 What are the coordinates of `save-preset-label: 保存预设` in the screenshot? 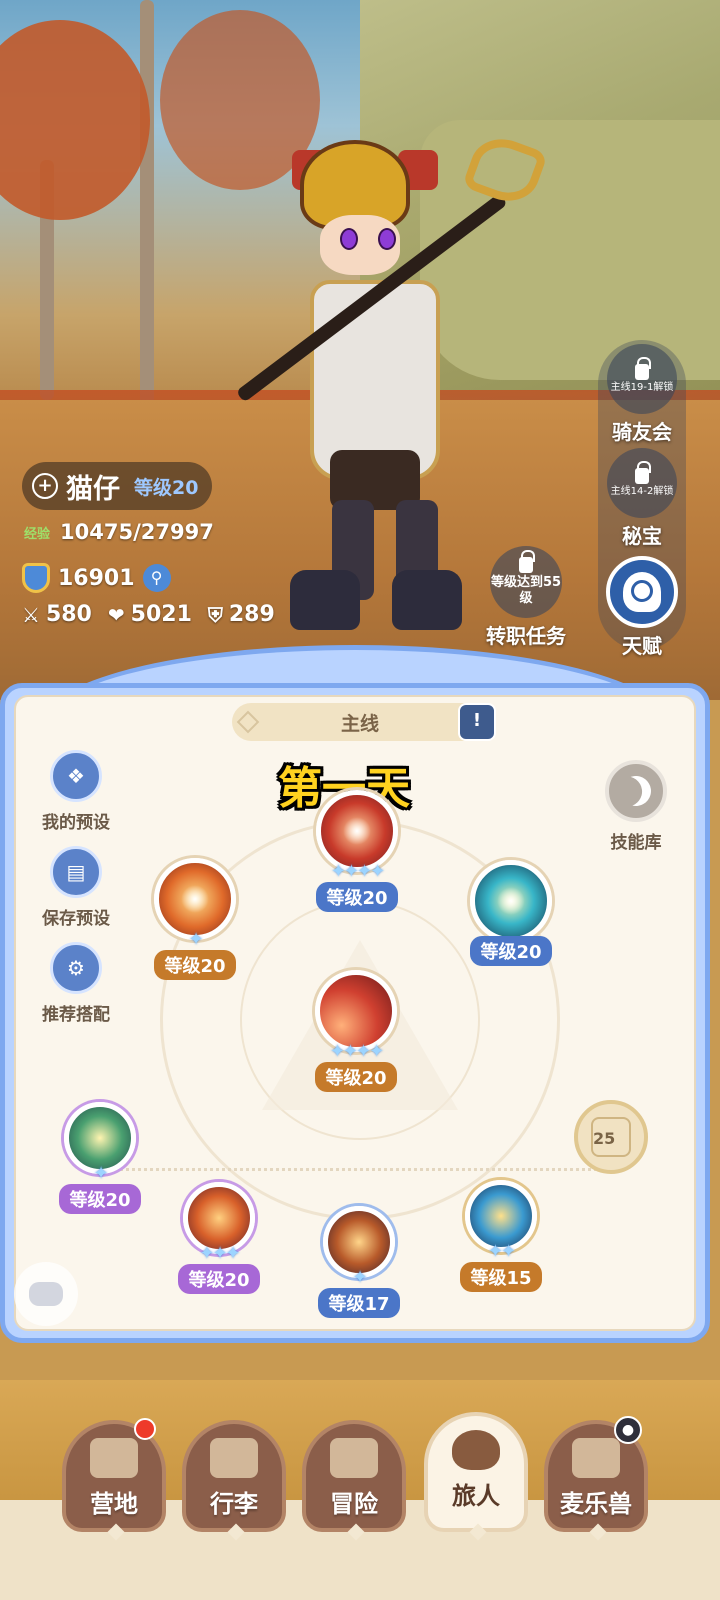 It's located at (76, 919).